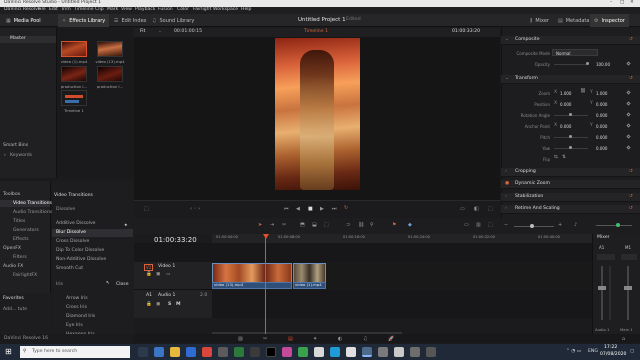  Describe the element at coordinates (490, 225) in the screenshot. I see `custom-zoom-icon: ⬚` at that location.